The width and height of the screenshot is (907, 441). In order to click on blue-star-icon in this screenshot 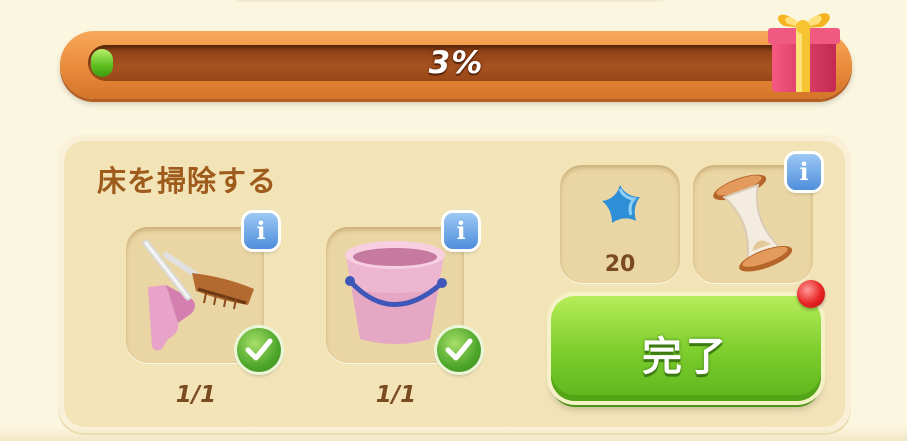, I will do `click(621, 204)`.